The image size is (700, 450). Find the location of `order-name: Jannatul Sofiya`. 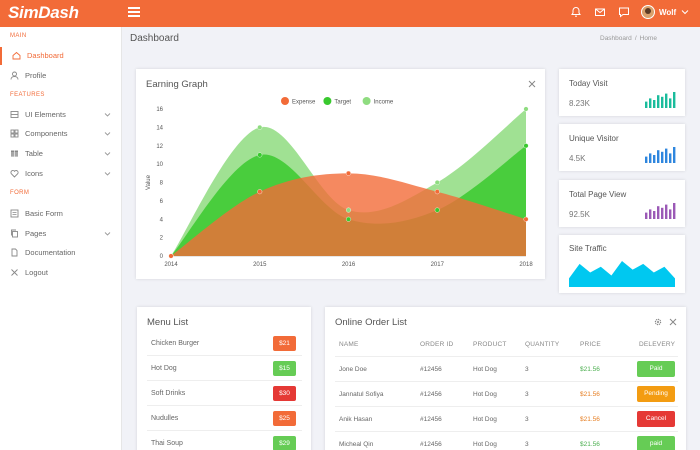

order-name: Jannatul Sofiya is located at coordinates (361, 394).